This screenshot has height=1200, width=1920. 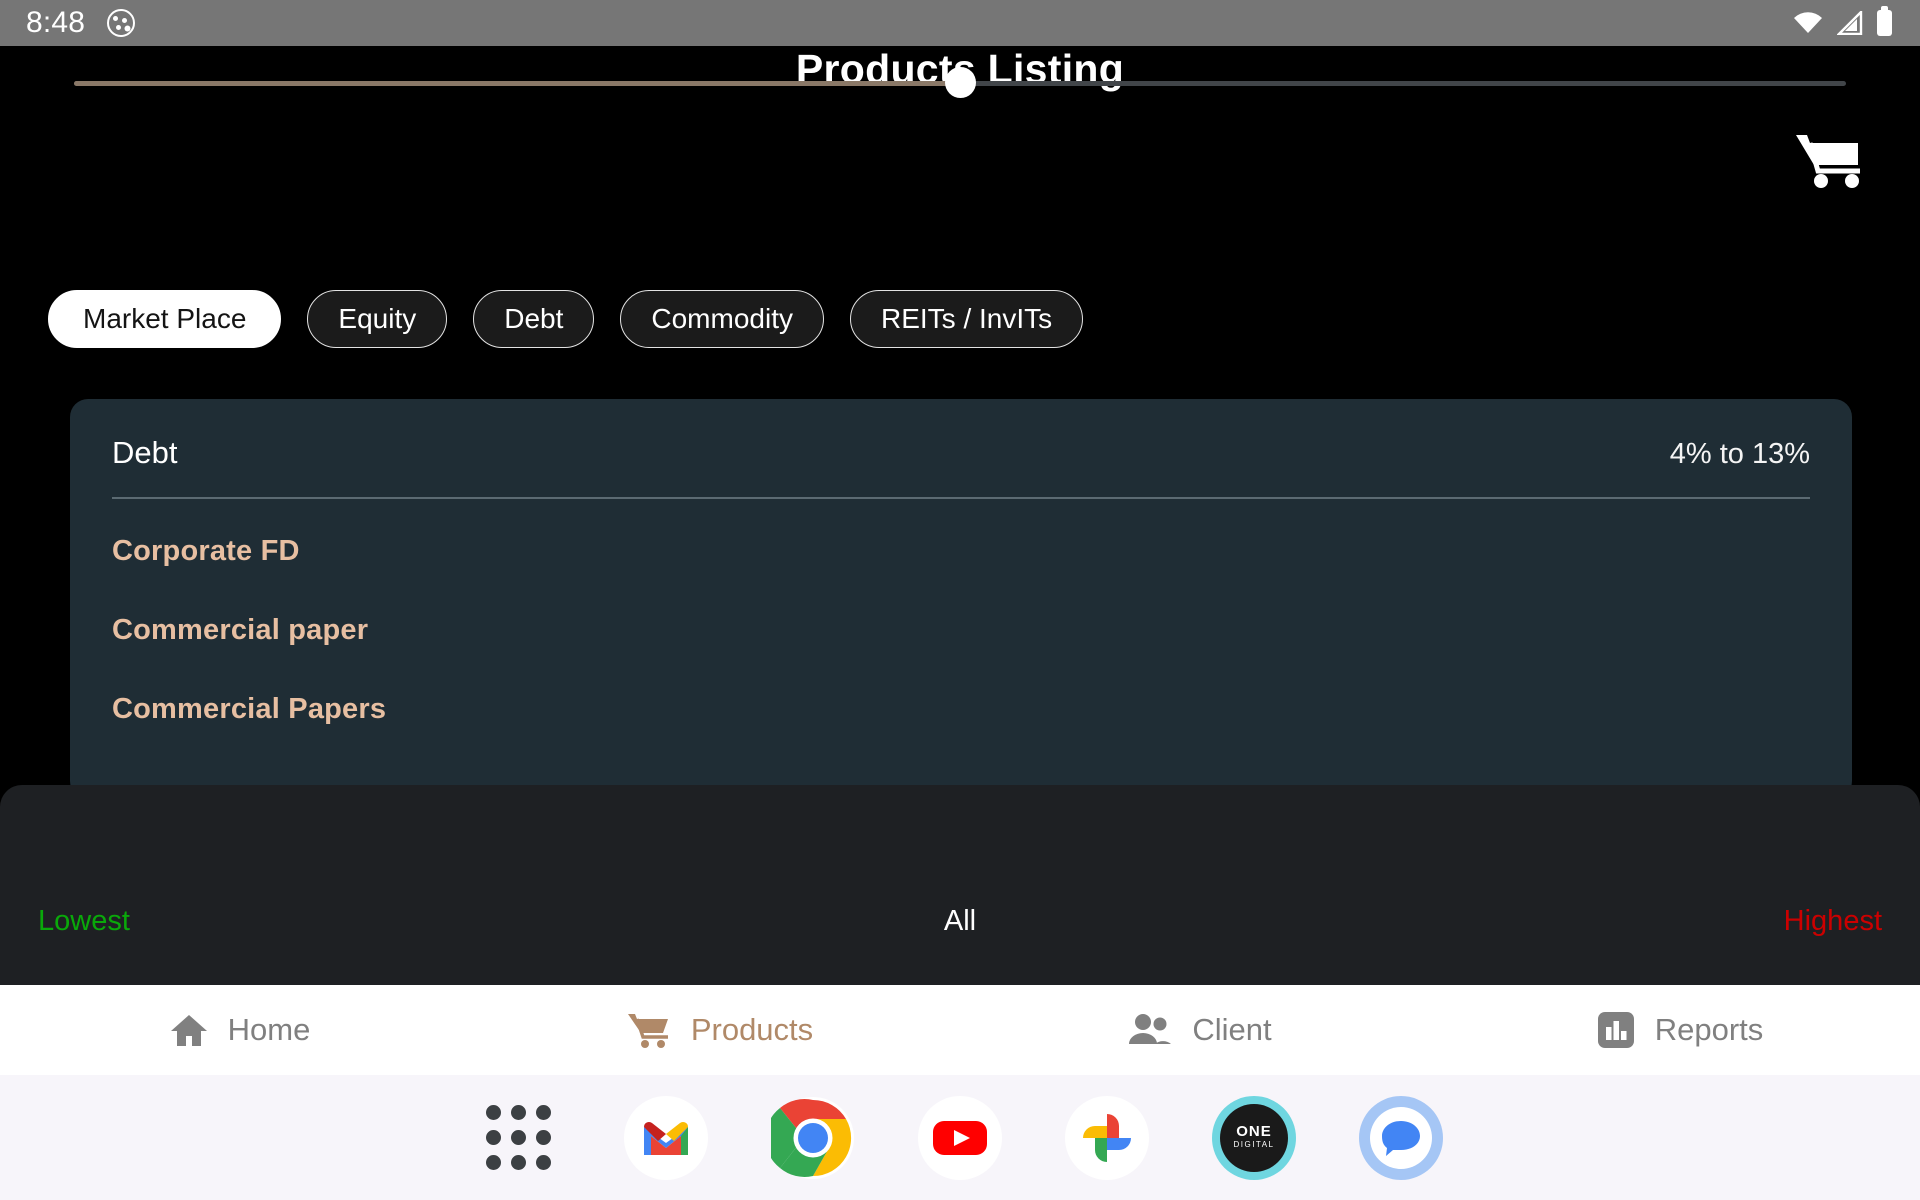 I want to click on bottom-navigation-bar: Home Products Client Reports, so click(x=960, y=1030).